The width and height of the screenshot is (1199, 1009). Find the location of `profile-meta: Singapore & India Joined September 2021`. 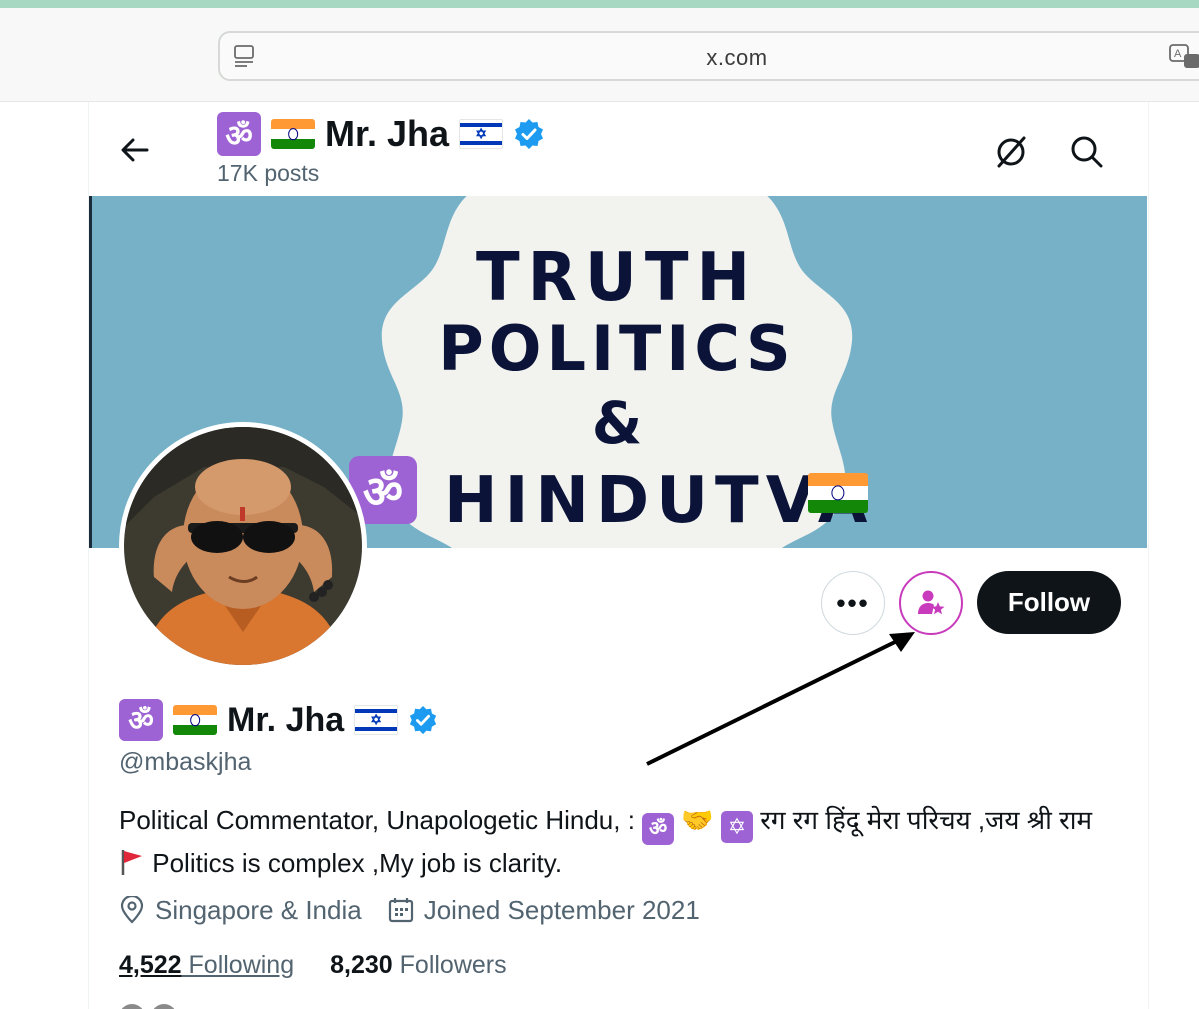

profile-meta: Singapore & India Joined September 2021 is located at coordinates (409, 910).